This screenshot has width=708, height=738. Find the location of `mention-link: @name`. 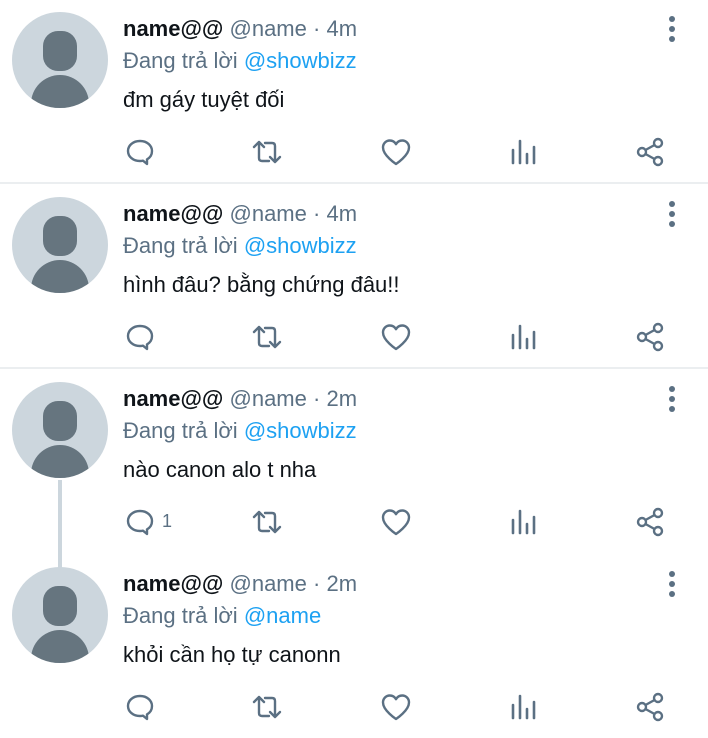

mention-link: @name is located at coordinates (282, 615).